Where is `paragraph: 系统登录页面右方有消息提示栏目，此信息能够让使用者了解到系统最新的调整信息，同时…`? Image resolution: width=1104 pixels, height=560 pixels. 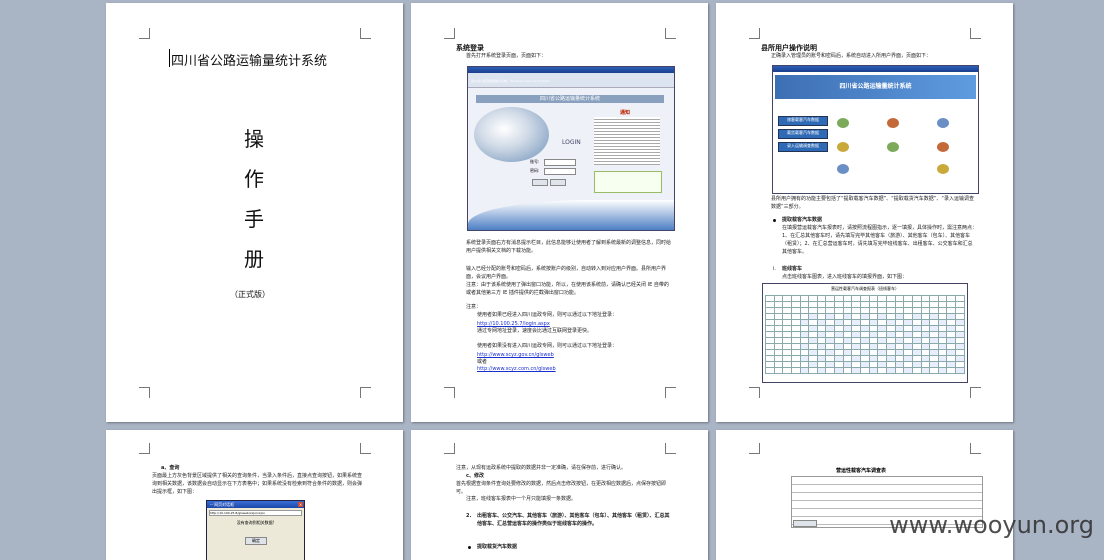 paragraph: 系统登录页面右方有消息提示栏目，此信息能够让使用者了解到系统最新的调整信息，同时… is located at coordinates (569, 247).